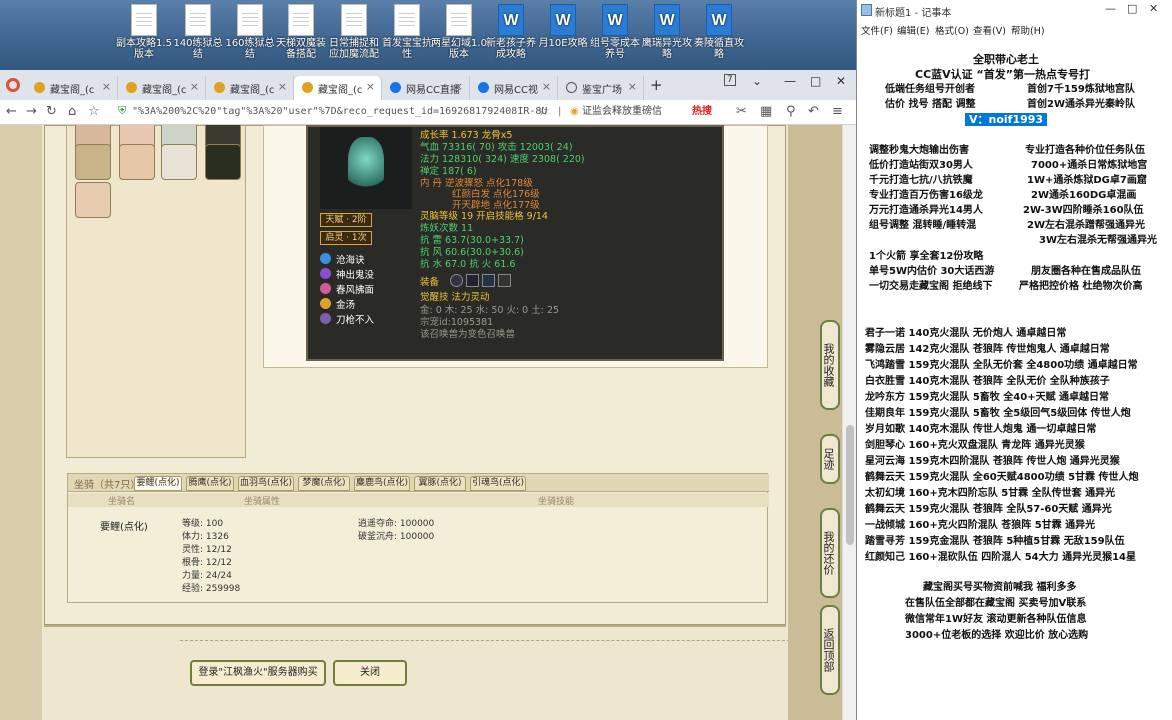 Image resolution: width=1172 pixels, height=720 pixels. Describe the element at coordinates (198, 32) in the screenshot. I see `desktop-file-icon: 140练狱总结` at that location.